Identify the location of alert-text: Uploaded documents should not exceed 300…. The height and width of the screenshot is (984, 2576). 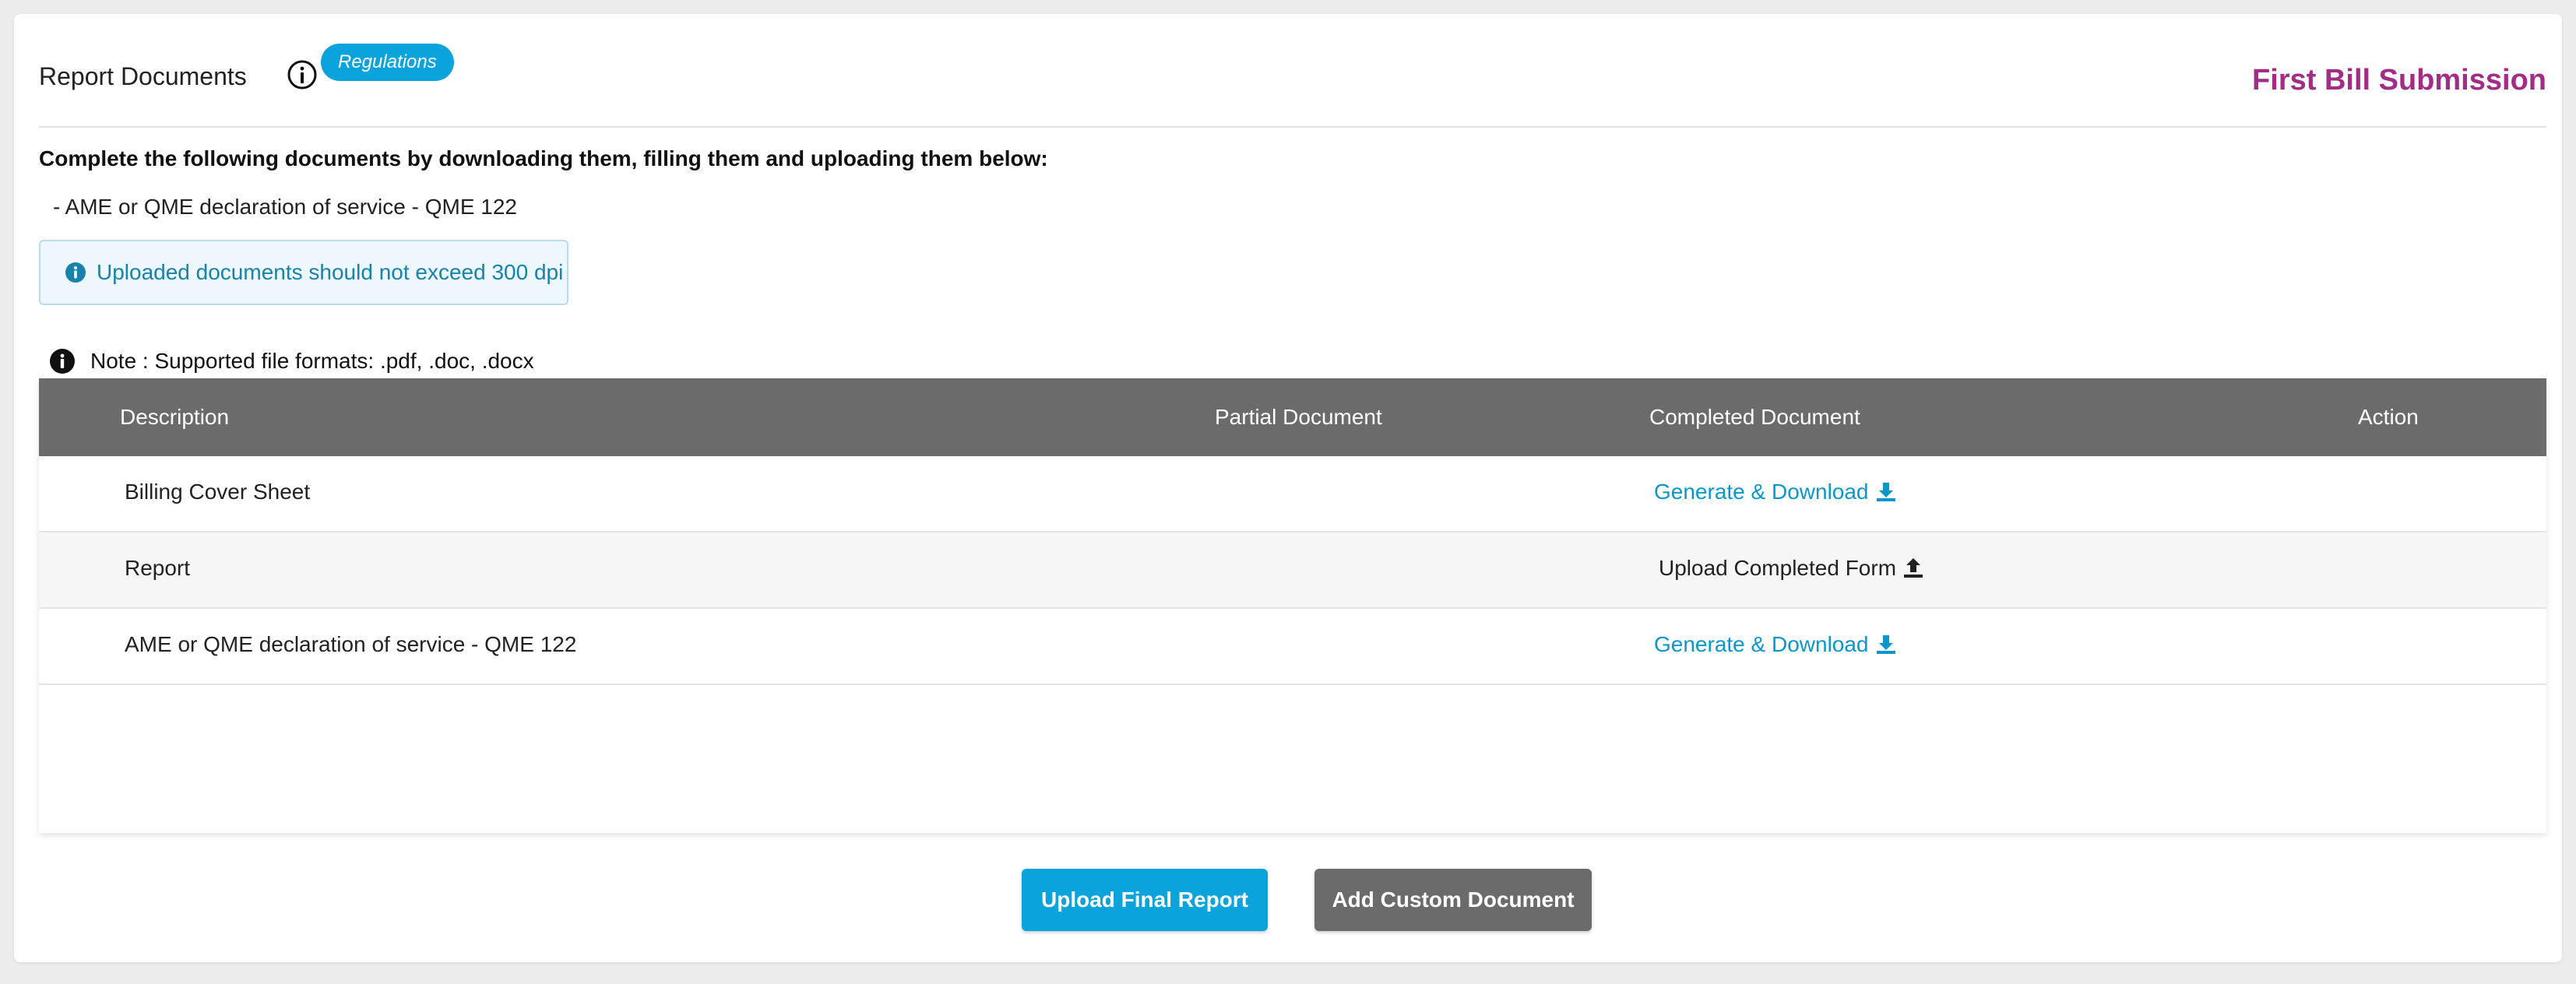
(330, 272).